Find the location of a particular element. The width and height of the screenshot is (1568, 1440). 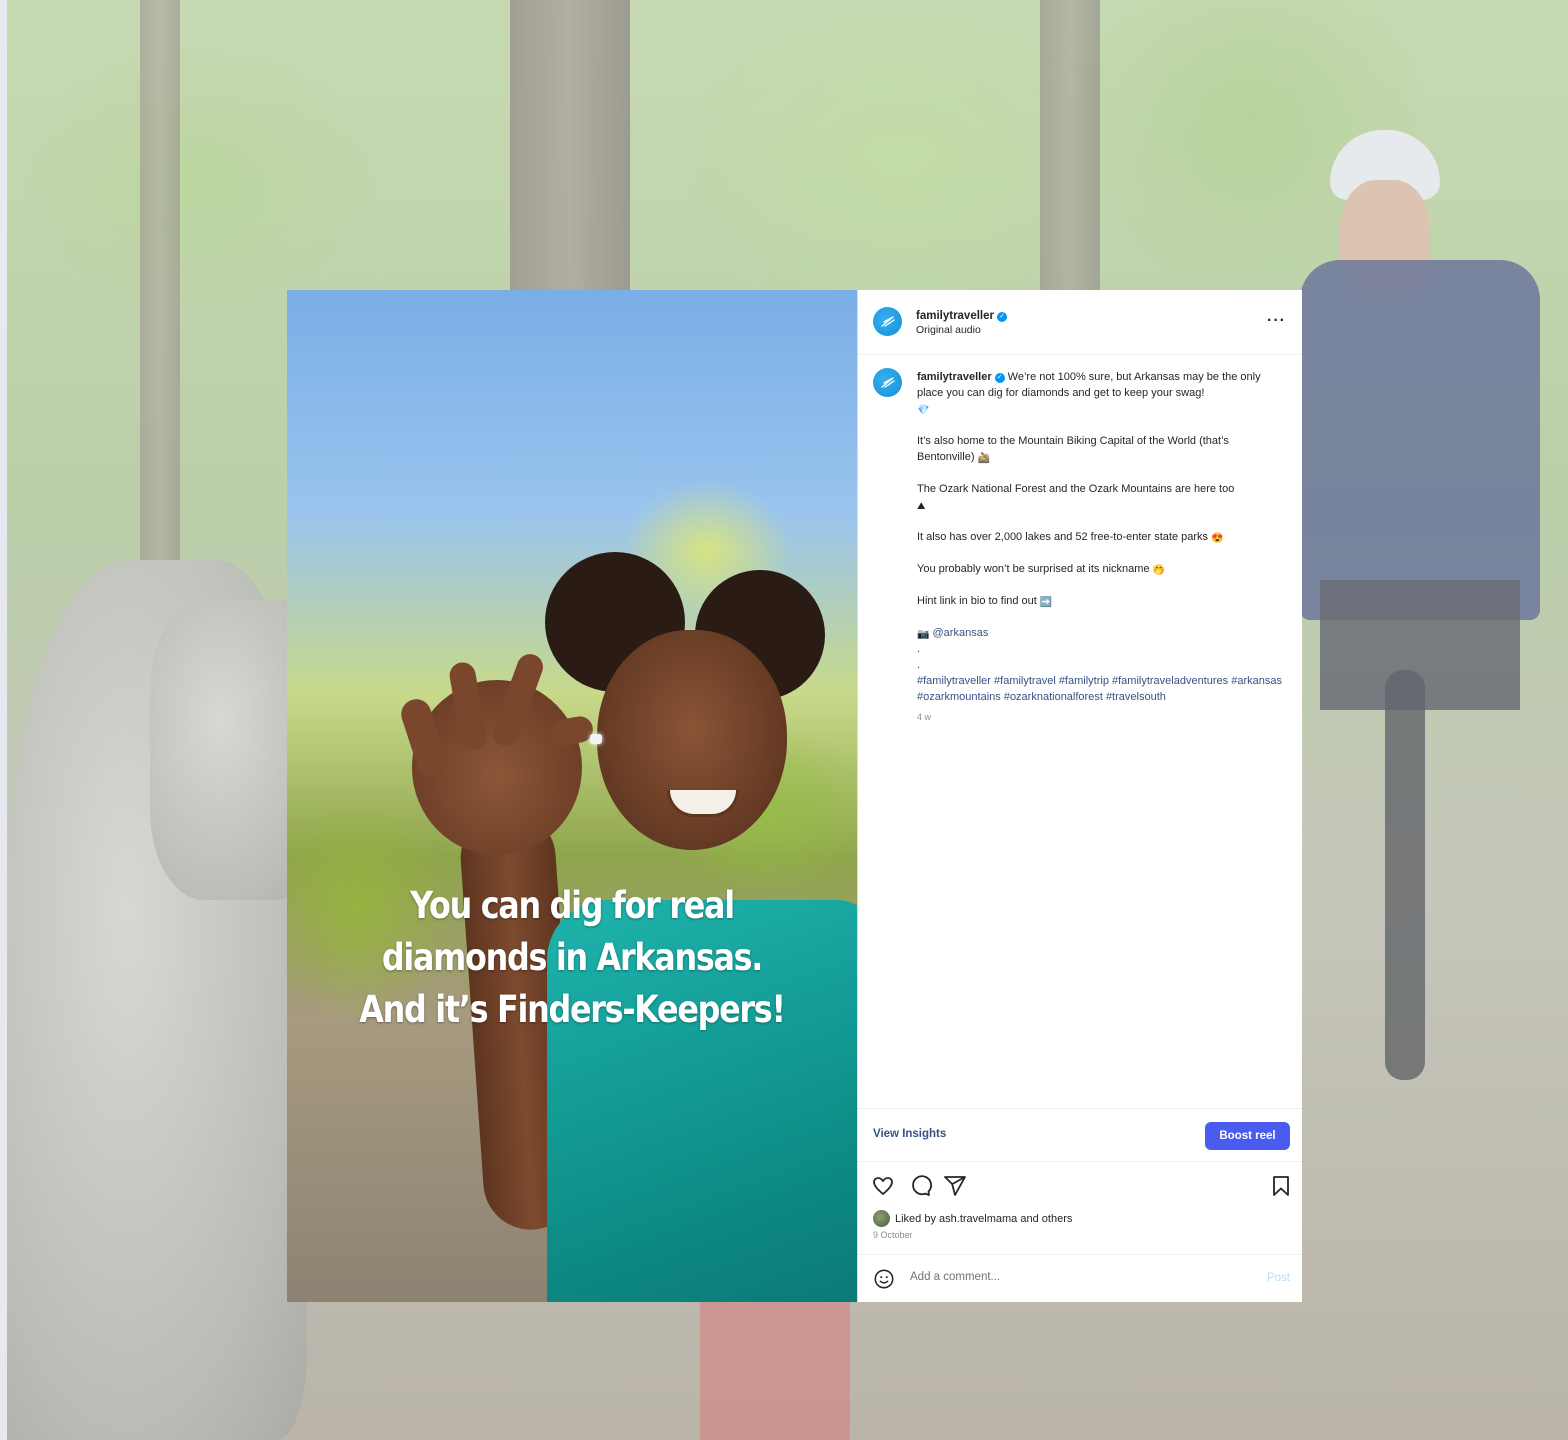

likes-suffix: and others is located at coordinates (1046, 1219).